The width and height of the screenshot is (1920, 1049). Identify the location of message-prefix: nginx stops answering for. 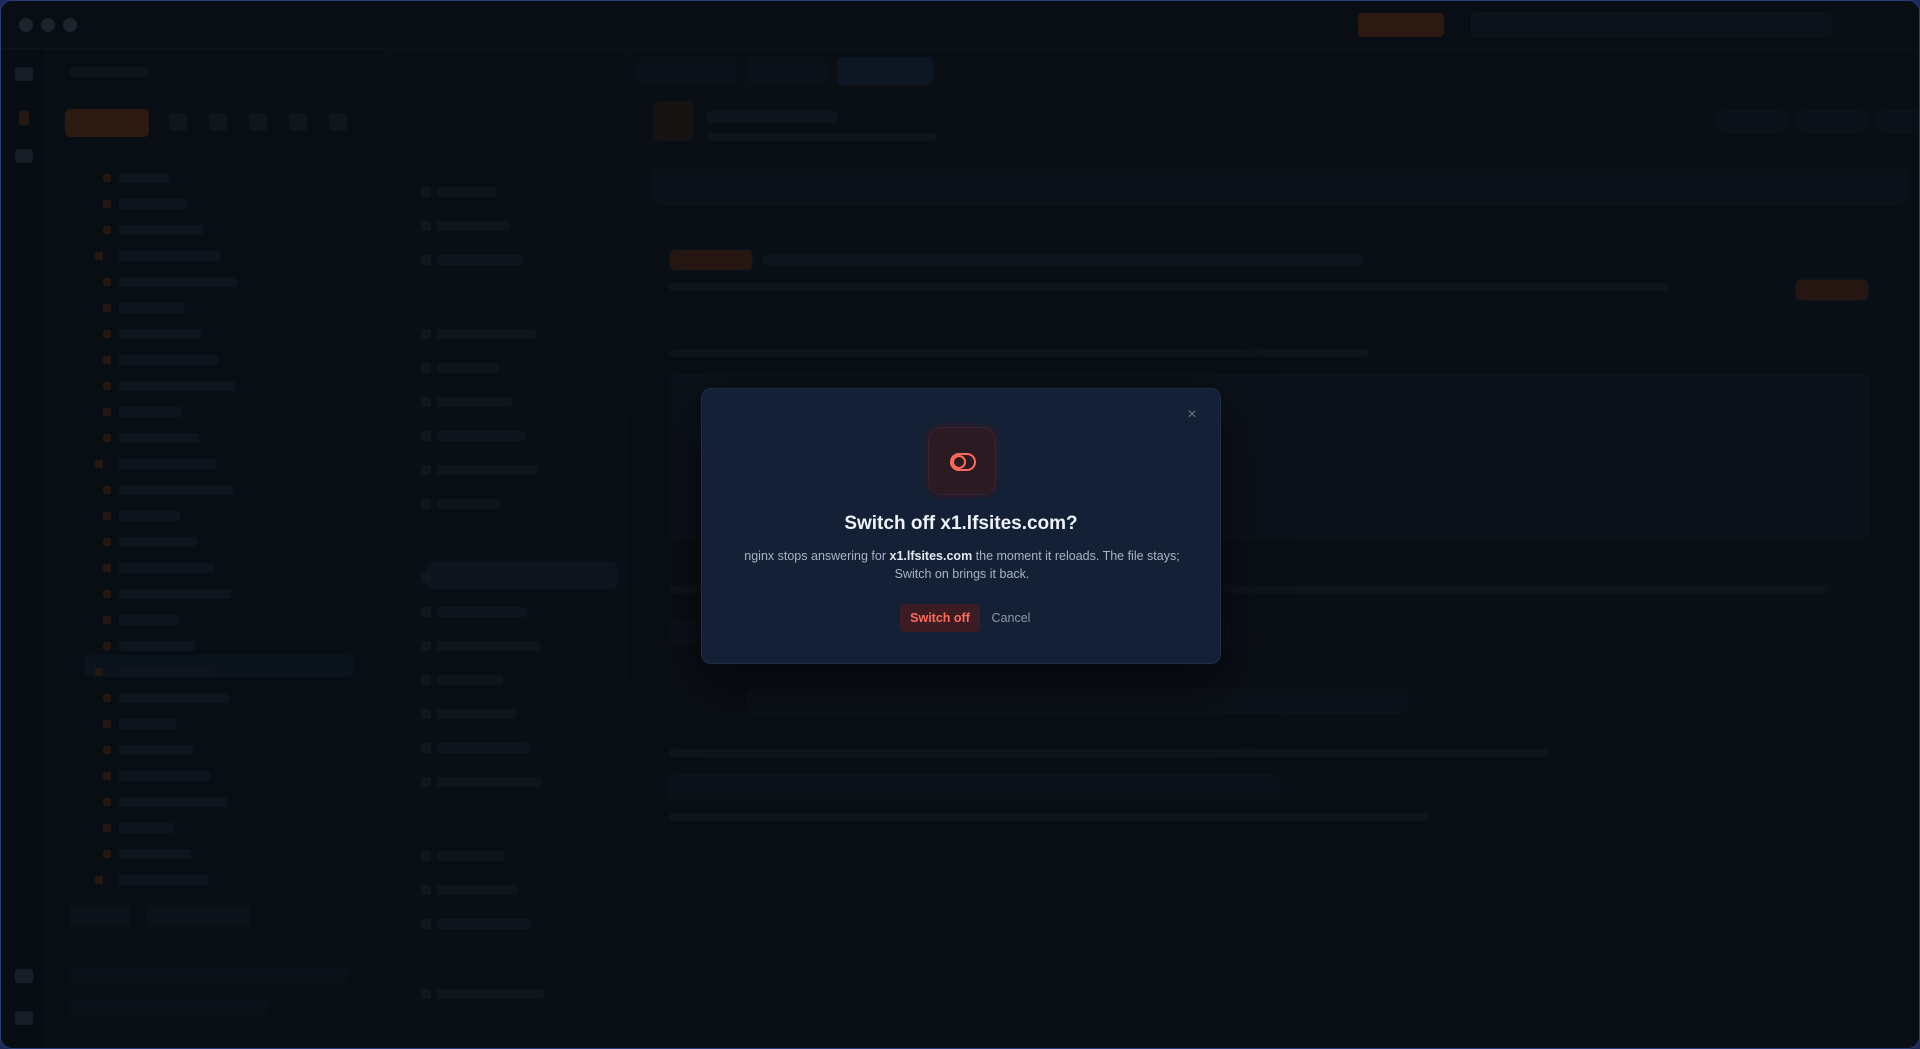
(817, 556).